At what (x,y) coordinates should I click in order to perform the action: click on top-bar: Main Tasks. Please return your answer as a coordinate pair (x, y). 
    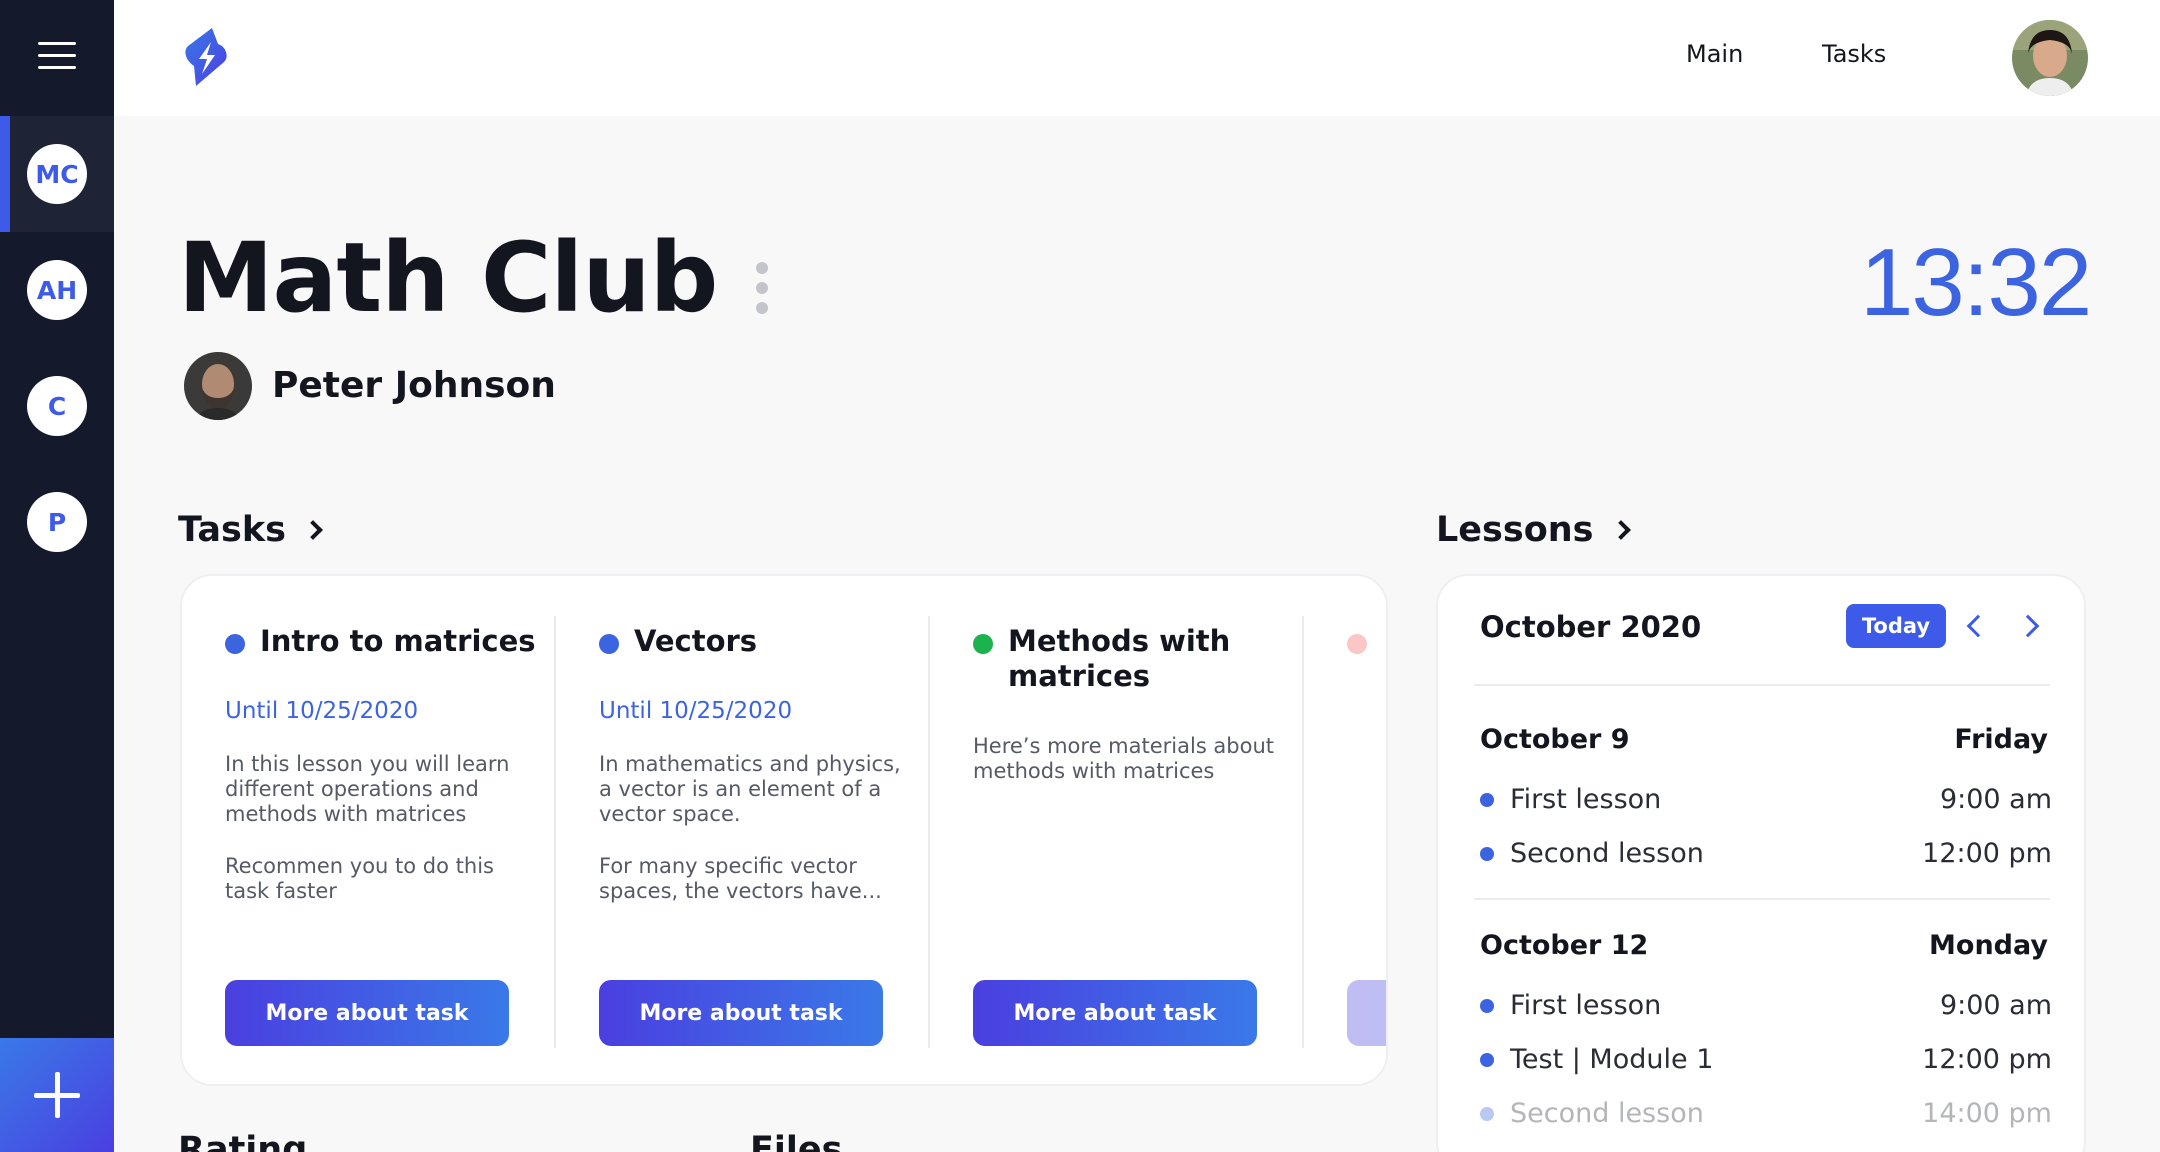
    Looking at the image, I should click on (1137, 58).